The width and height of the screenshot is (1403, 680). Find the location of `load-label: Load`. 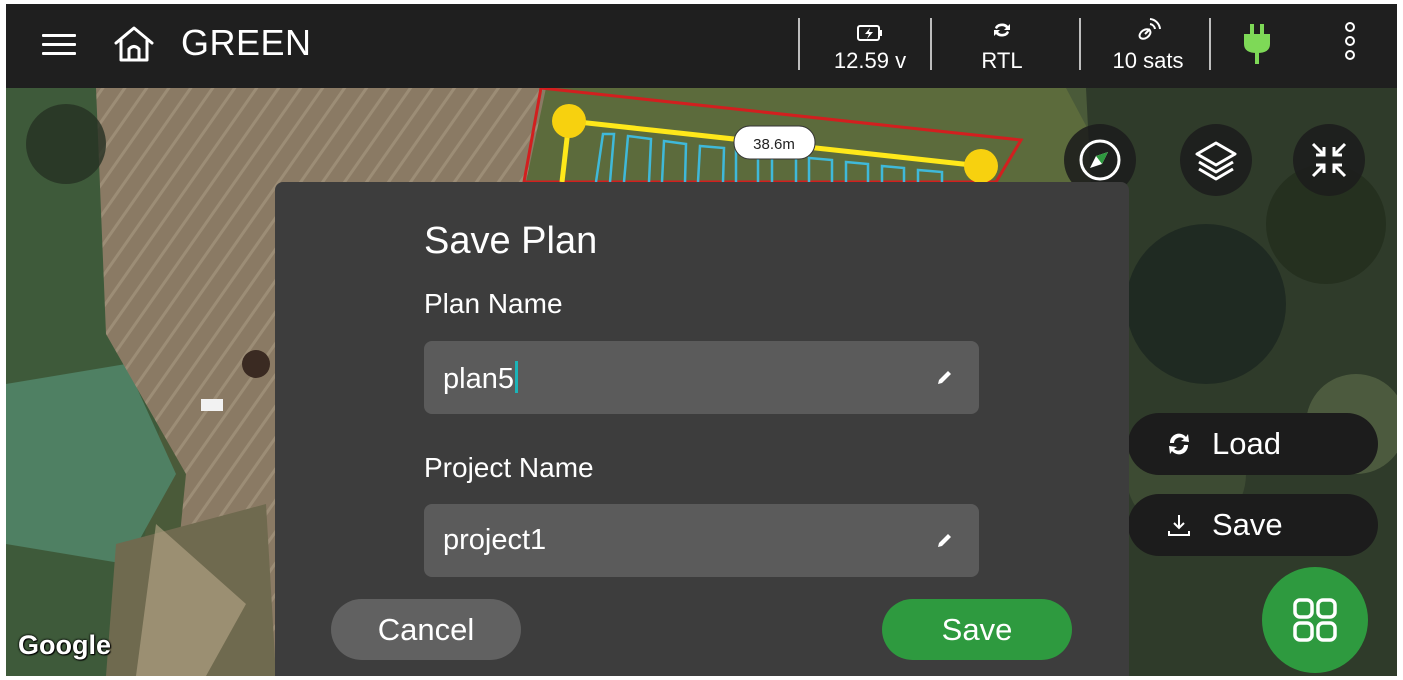

load-label: Load is located at coordinates (1246, 443).